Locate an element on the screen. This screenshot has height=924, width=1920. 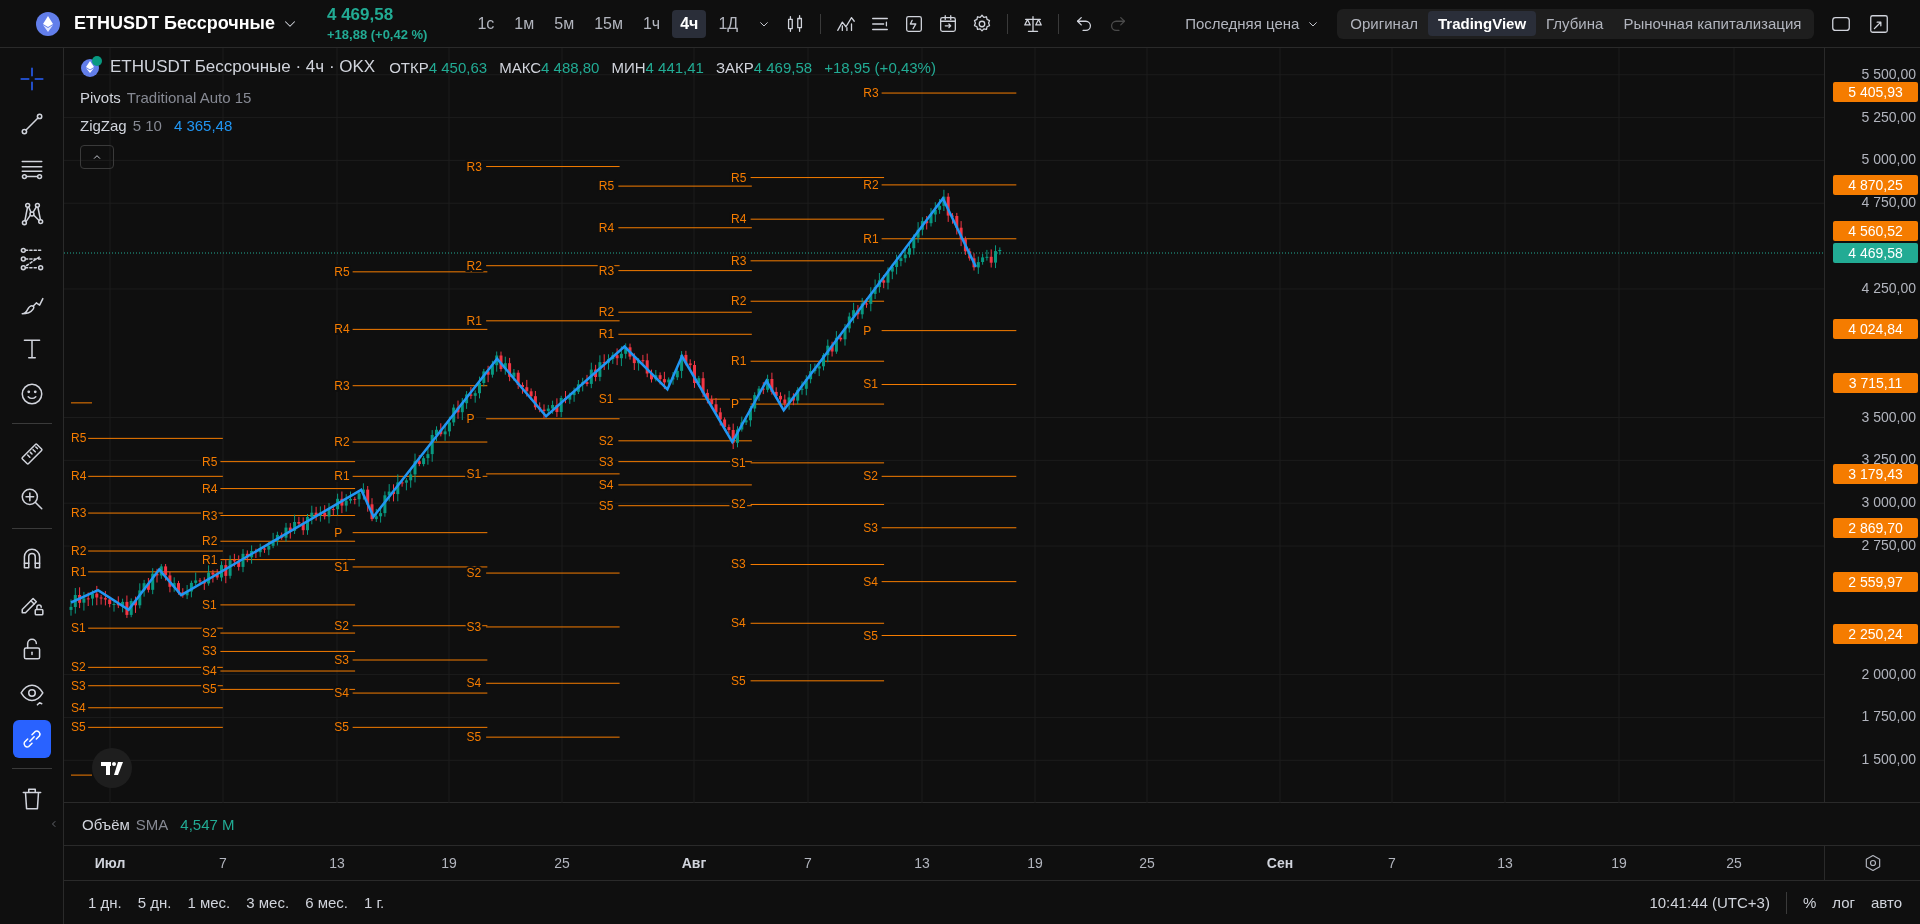
interval-tab: 1с is located at coordinates (486, 23).